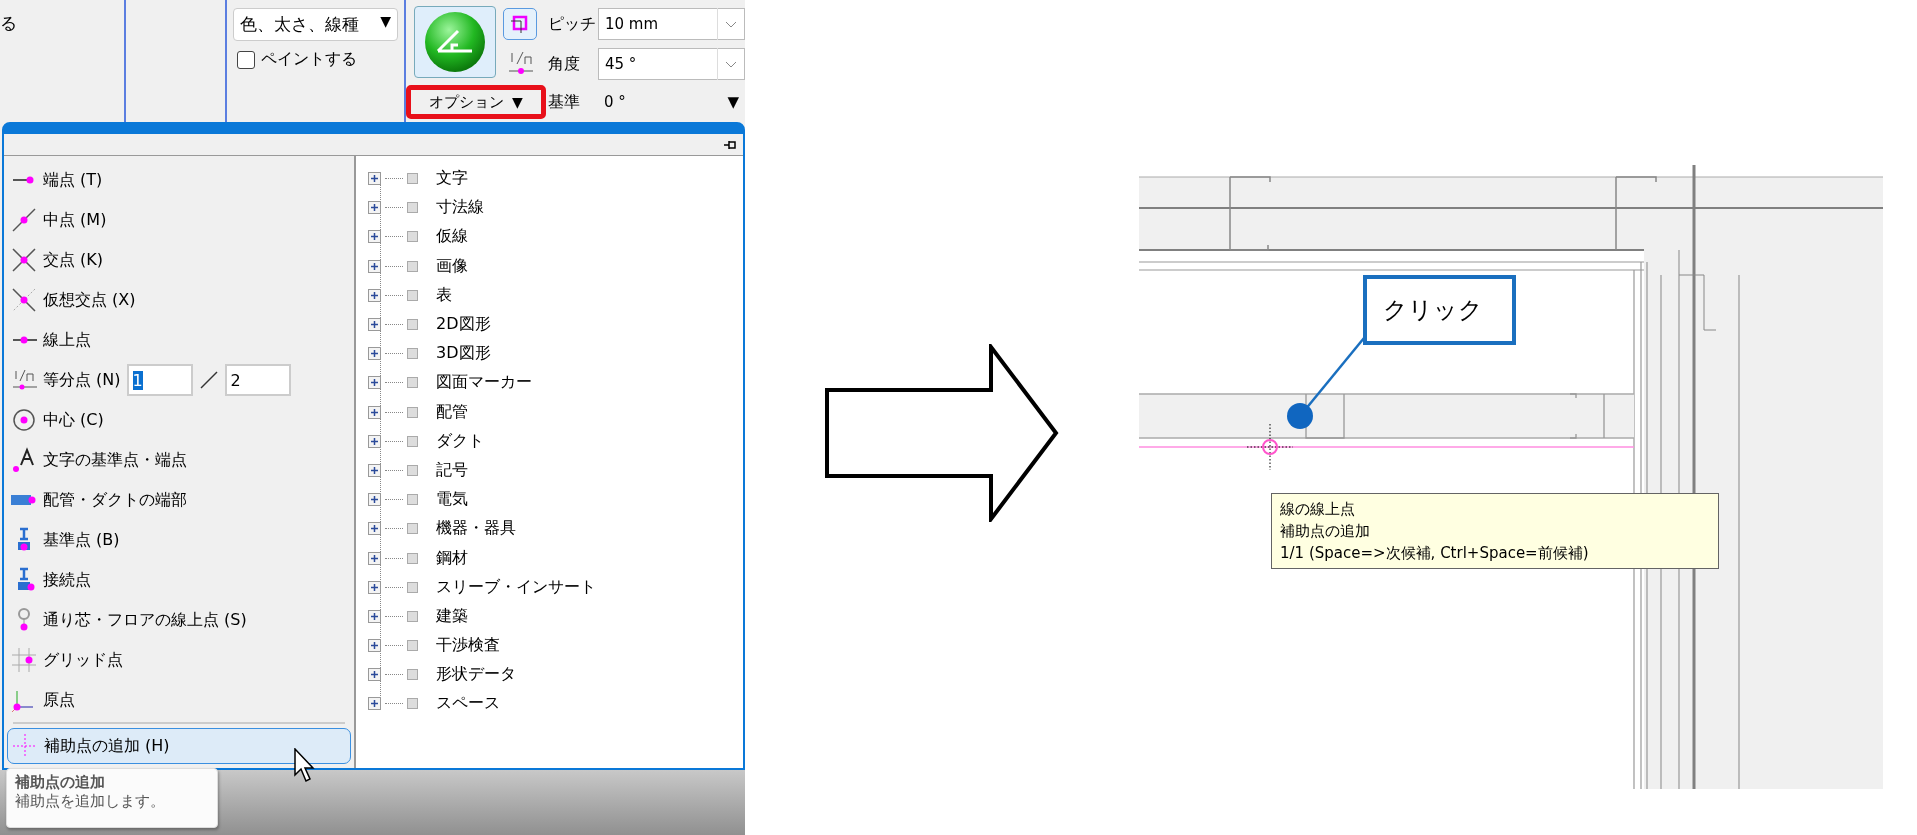 Image resolution: width=1917 pixels, height=835 pixels. I want to click on angle-combobox: 45 °, so click(671, 64).